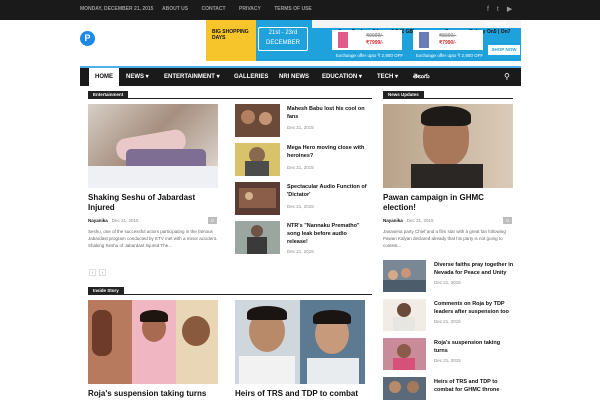 The height and width of the screenshot is (400, 600). I want to click on nav-education: EDUCATION ▾, so click(342, 77).